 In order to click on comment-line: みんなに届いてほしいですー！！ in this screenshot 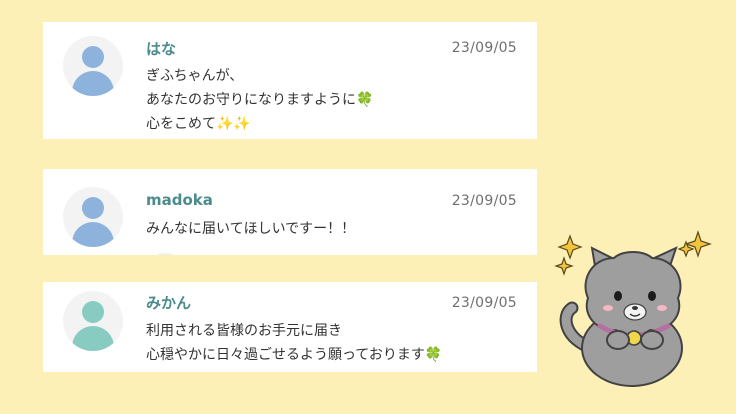, I will do `click(251, 229)`.